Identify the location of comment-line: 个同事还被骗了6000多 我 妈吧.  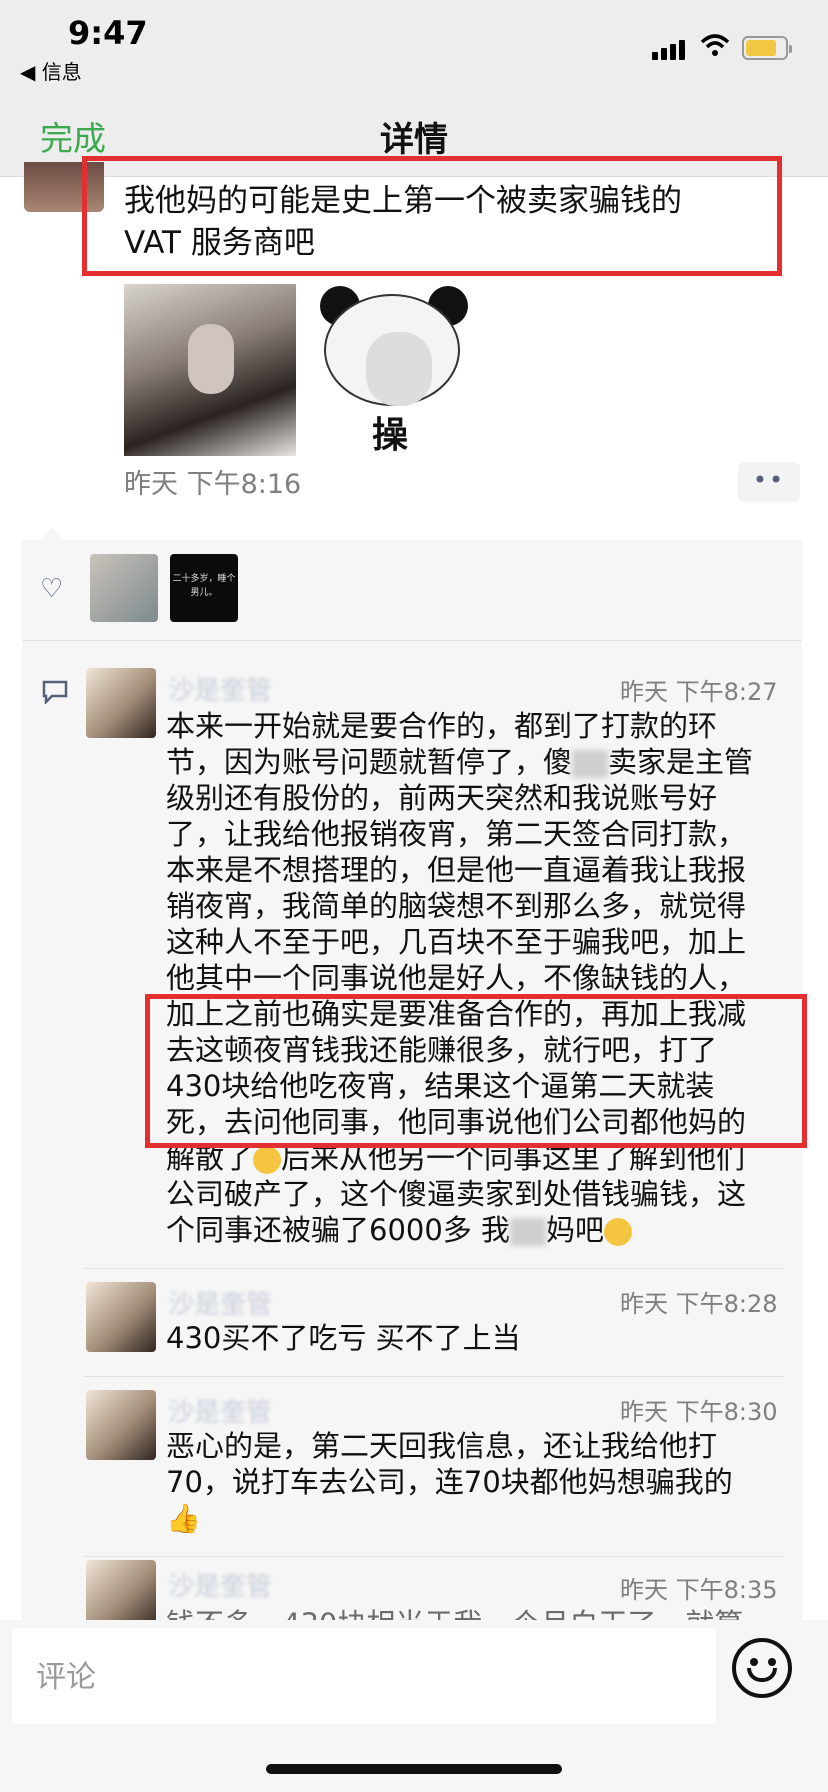
(477, 1230).